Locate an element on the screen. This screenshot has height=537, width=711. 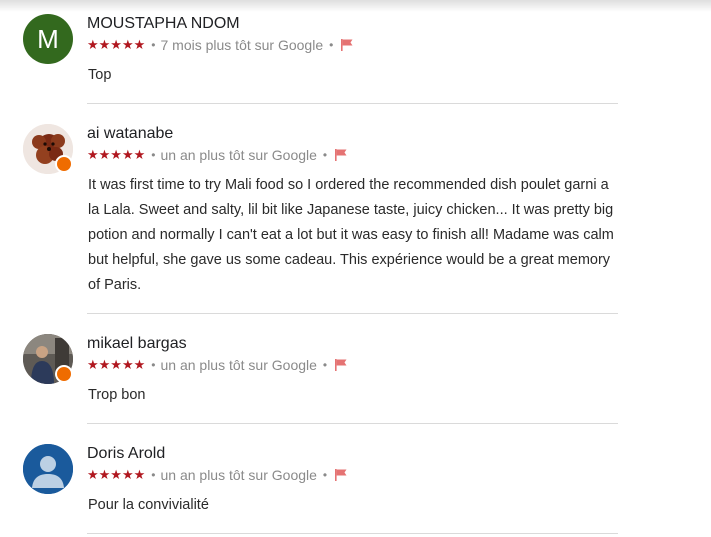
avatar-letter: M is located at coordinates (48, 39).